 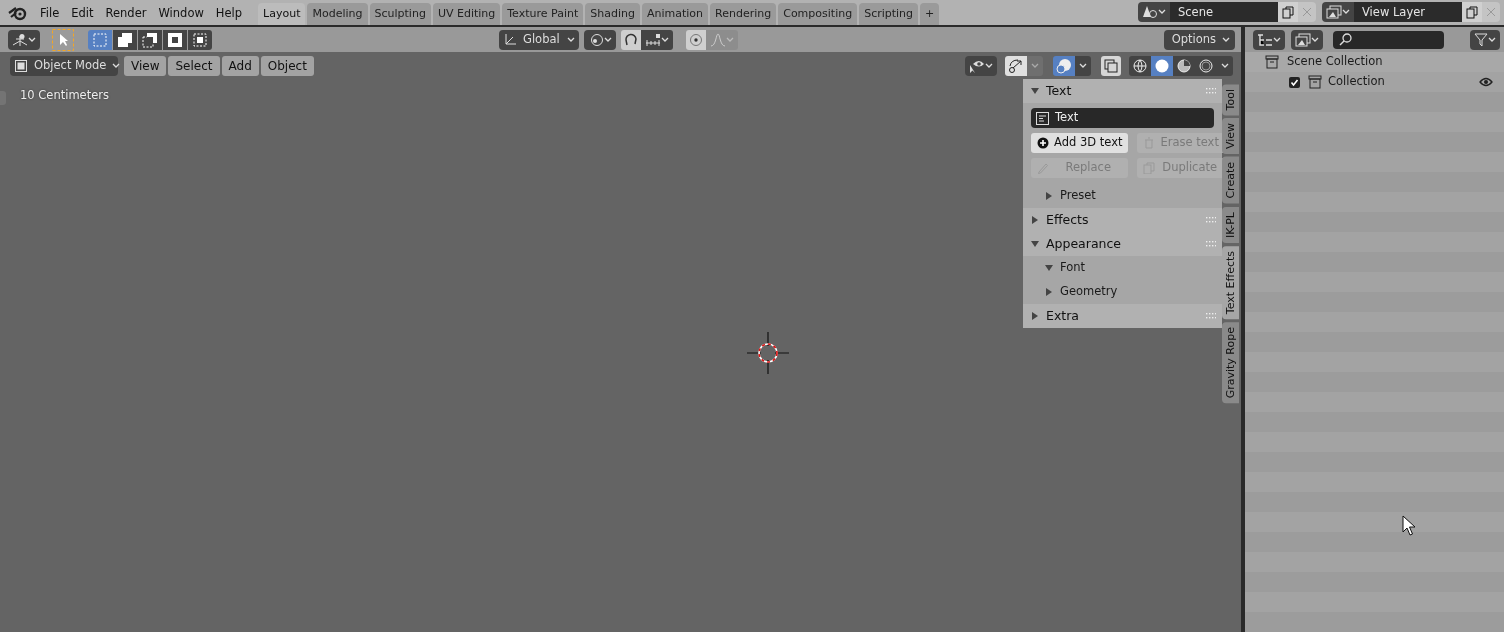 I want to click on increment-icon, so click(x=652, y=39).